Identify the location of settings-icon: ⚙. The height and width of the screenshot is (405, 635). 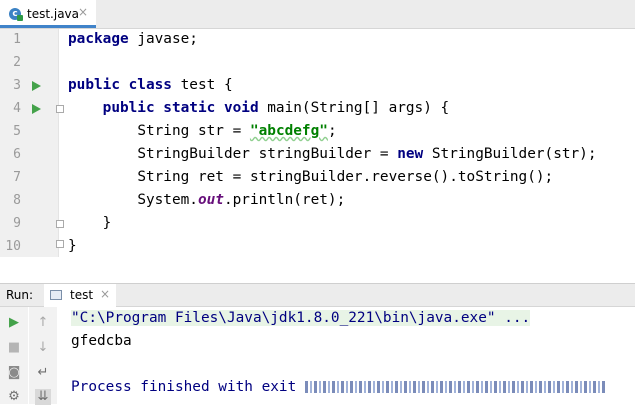
(14, 397).